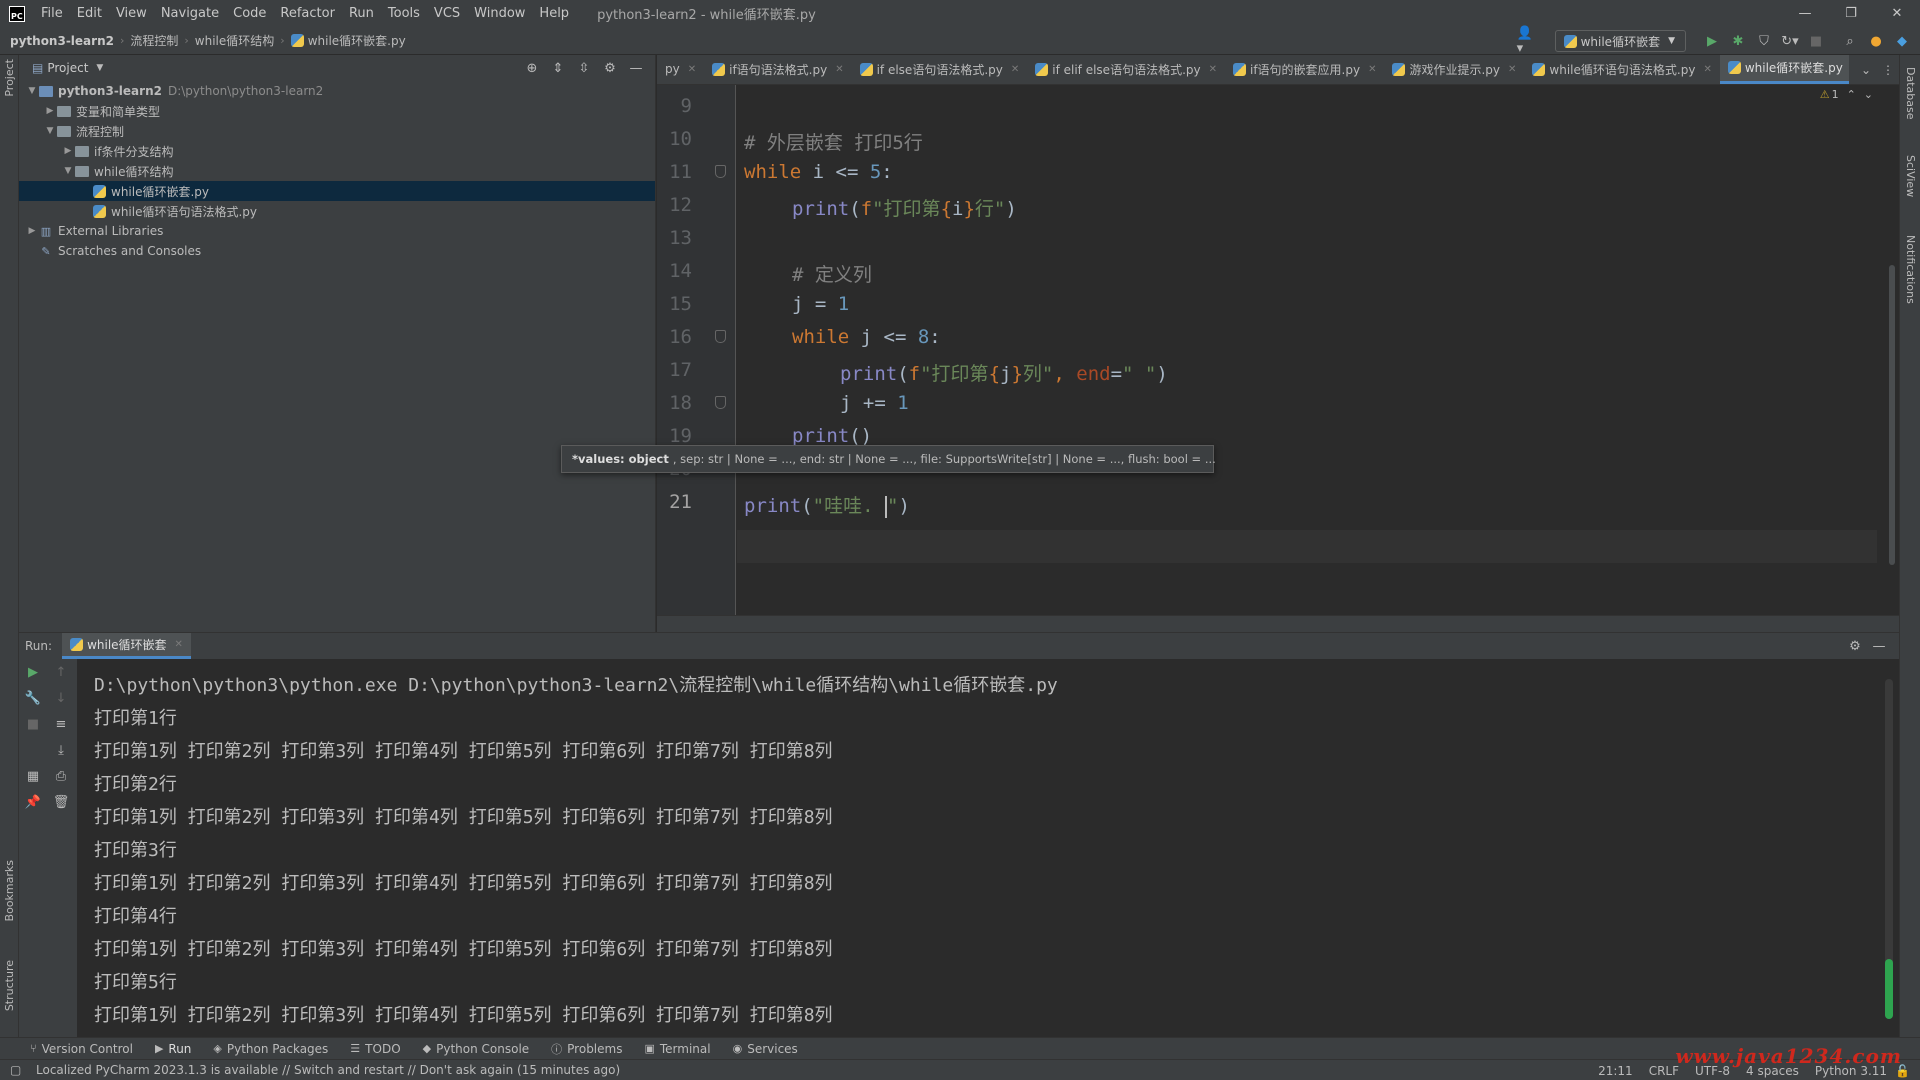 Image resolution: width=1920 pixels, height=1080 pixels. Describe the element at coordinates (554, 13) in the screenshot. I see `menu-help: Help` at that location.